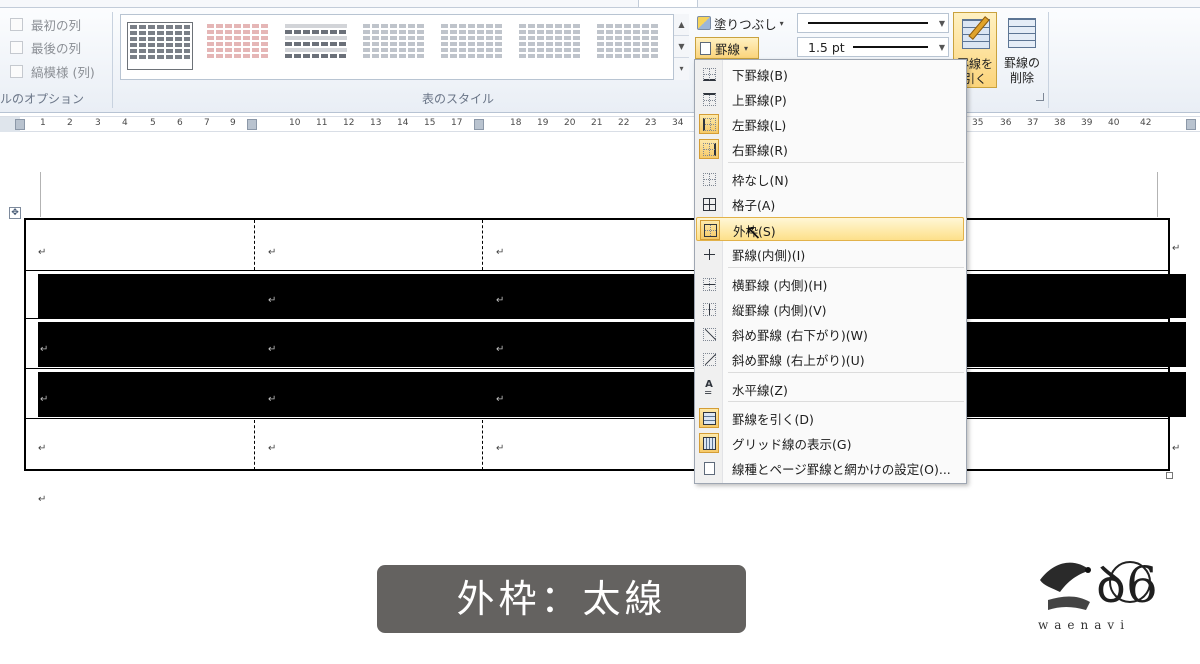 The width and height of the screenshot is (1200, 664). What do you see at coordinates (830, 229) in the screenshot?
I see `borders-menu-item: 外枠(S)` at bounding box center [830, 229].